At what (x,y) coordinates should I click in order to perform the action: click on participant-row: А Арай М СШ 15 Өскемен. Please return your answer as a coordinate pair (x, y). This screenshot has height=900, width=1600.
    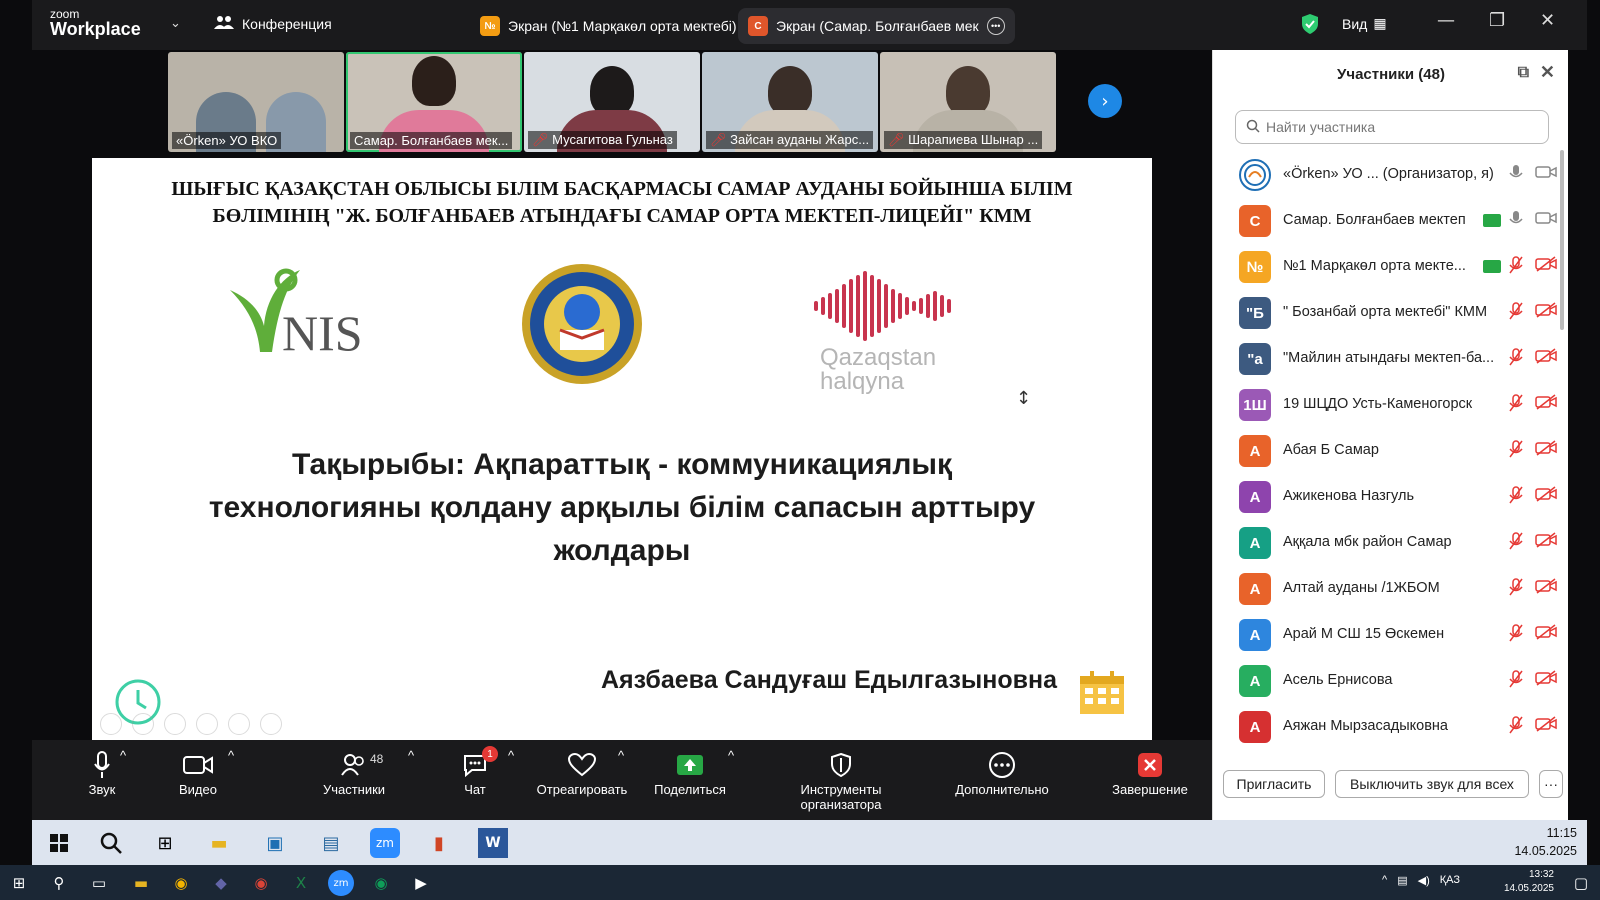
    Looking at the image, I should click on (1391, 635).